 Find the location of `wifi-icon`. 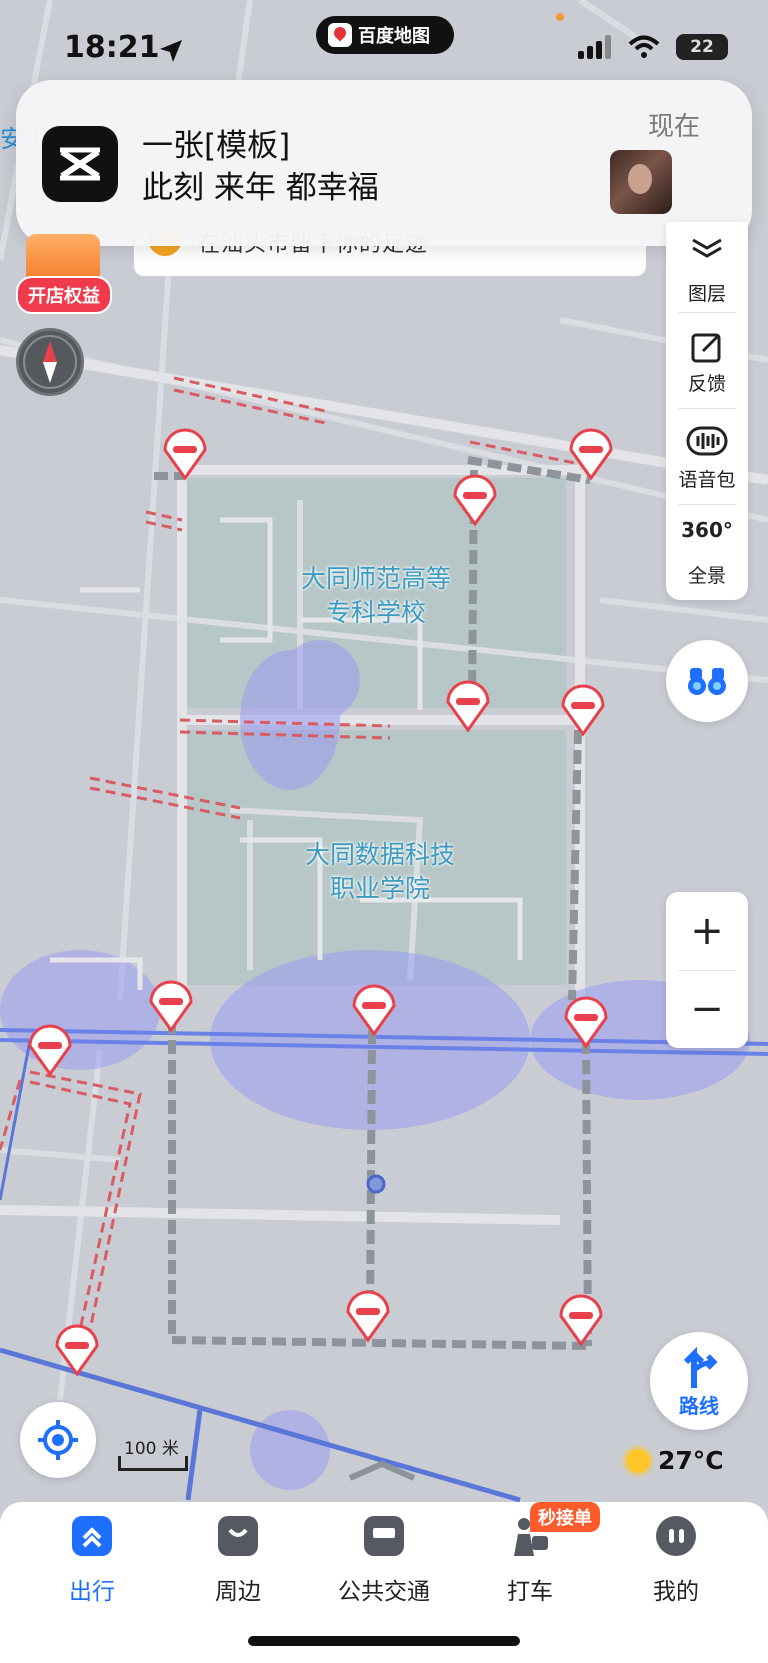

wifi-icon is located at coordinates (644, 46).